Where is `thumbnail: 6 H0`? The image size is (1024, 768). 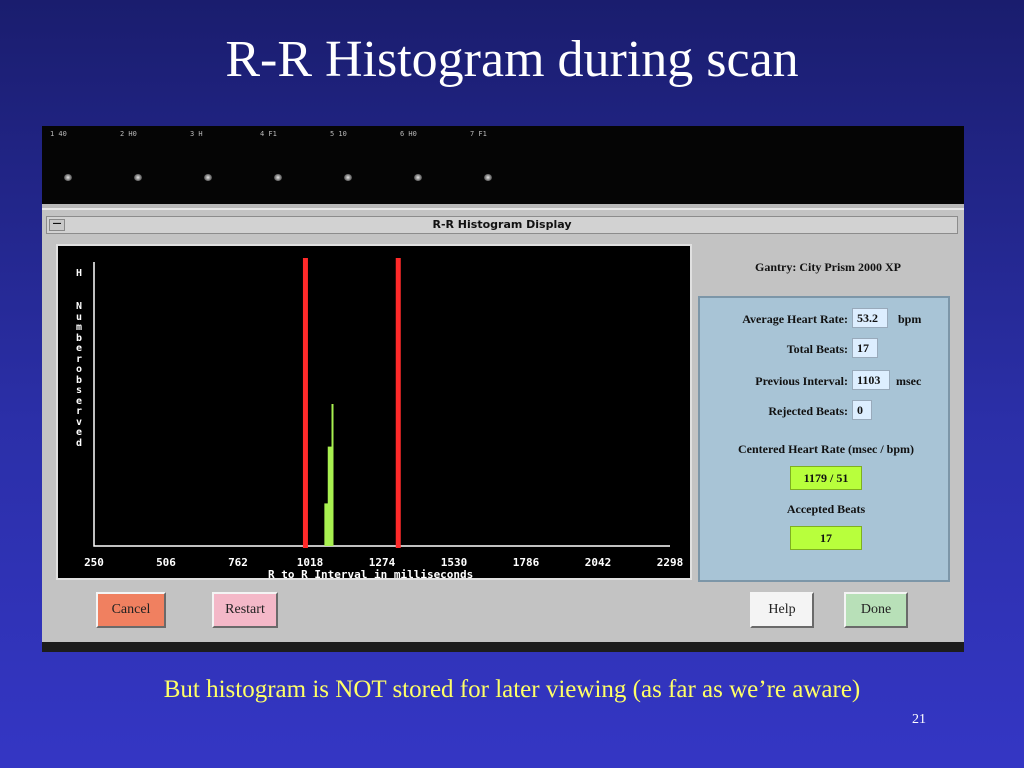
thumbnail: 6 H0 is located at coordinates (427, 165).